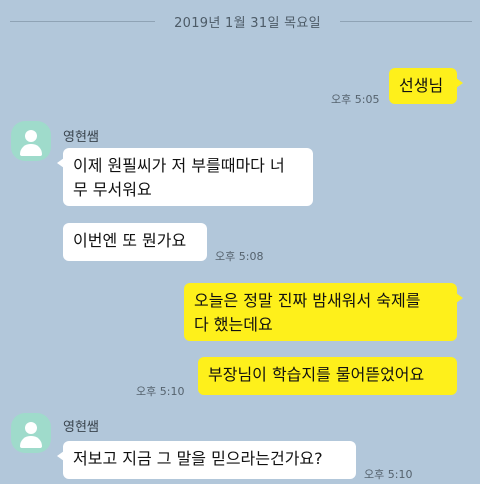 The width and height of the screenshot is (480, 484). What do you see at coordinates (406, 21) in the screenshot?
I see `date-divider-line-right` at bounding box center [406, 21].